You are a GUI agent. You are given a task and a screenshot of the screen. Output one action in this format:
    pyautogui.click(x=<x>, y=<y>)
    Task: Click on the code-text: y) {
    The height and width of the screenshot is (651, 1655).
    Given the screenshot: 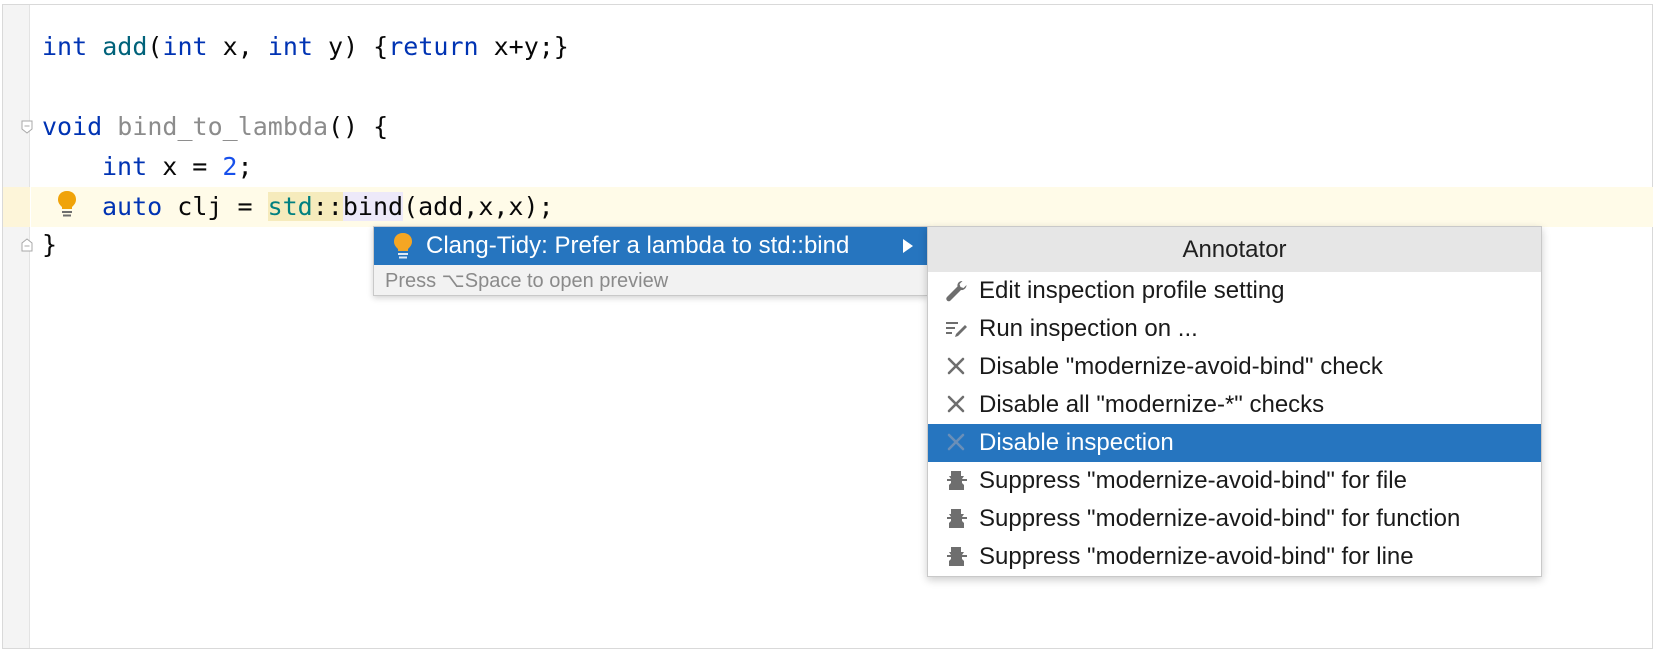 What is the action you would take?
    pyautogui.click(x=350, y=46)
    